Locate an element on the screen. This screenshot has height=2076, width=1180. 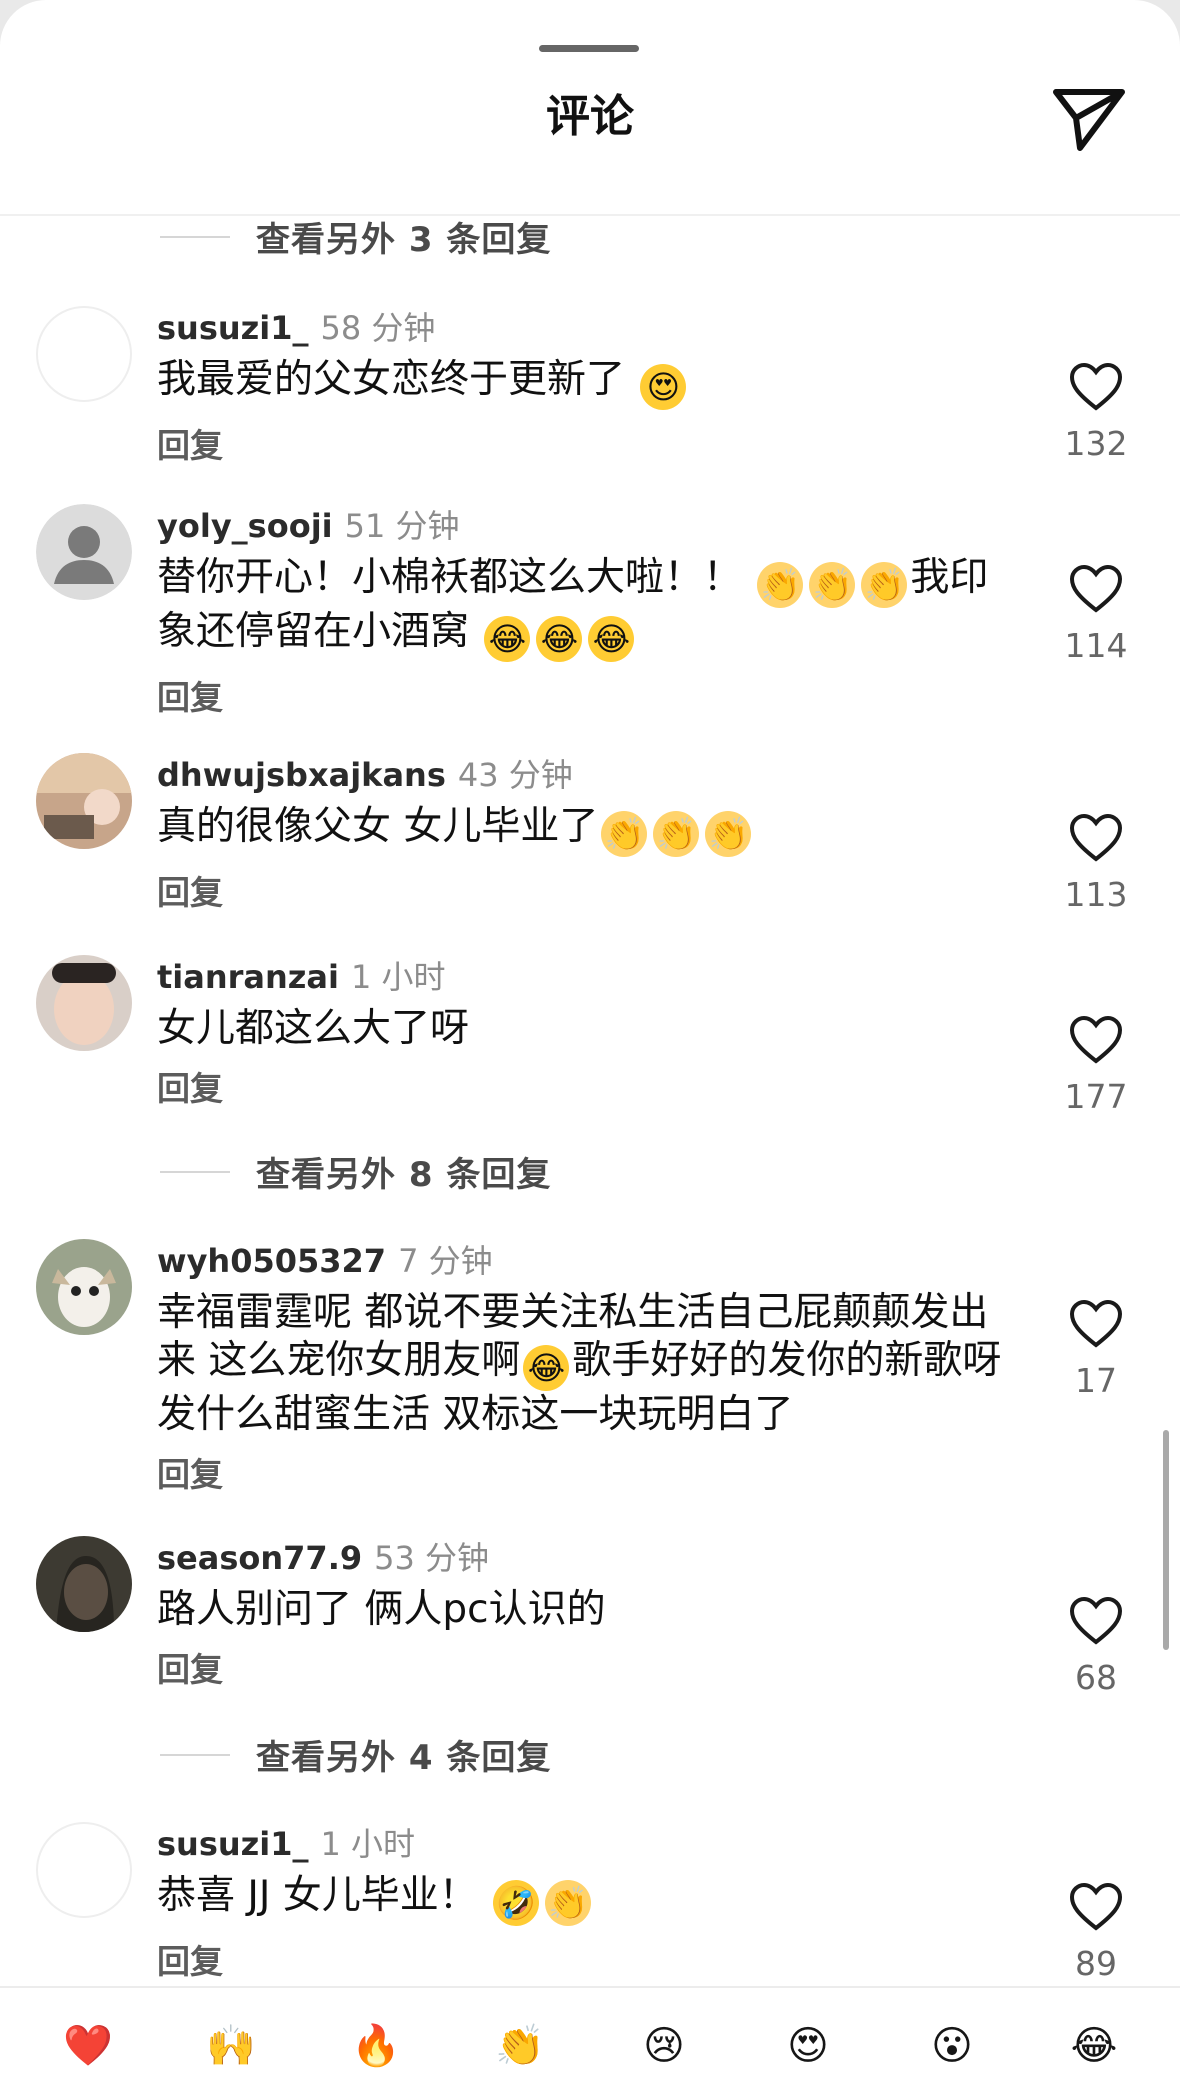
reaction-laugh-icon: 😂 is located at coordinates (1094, 2043).